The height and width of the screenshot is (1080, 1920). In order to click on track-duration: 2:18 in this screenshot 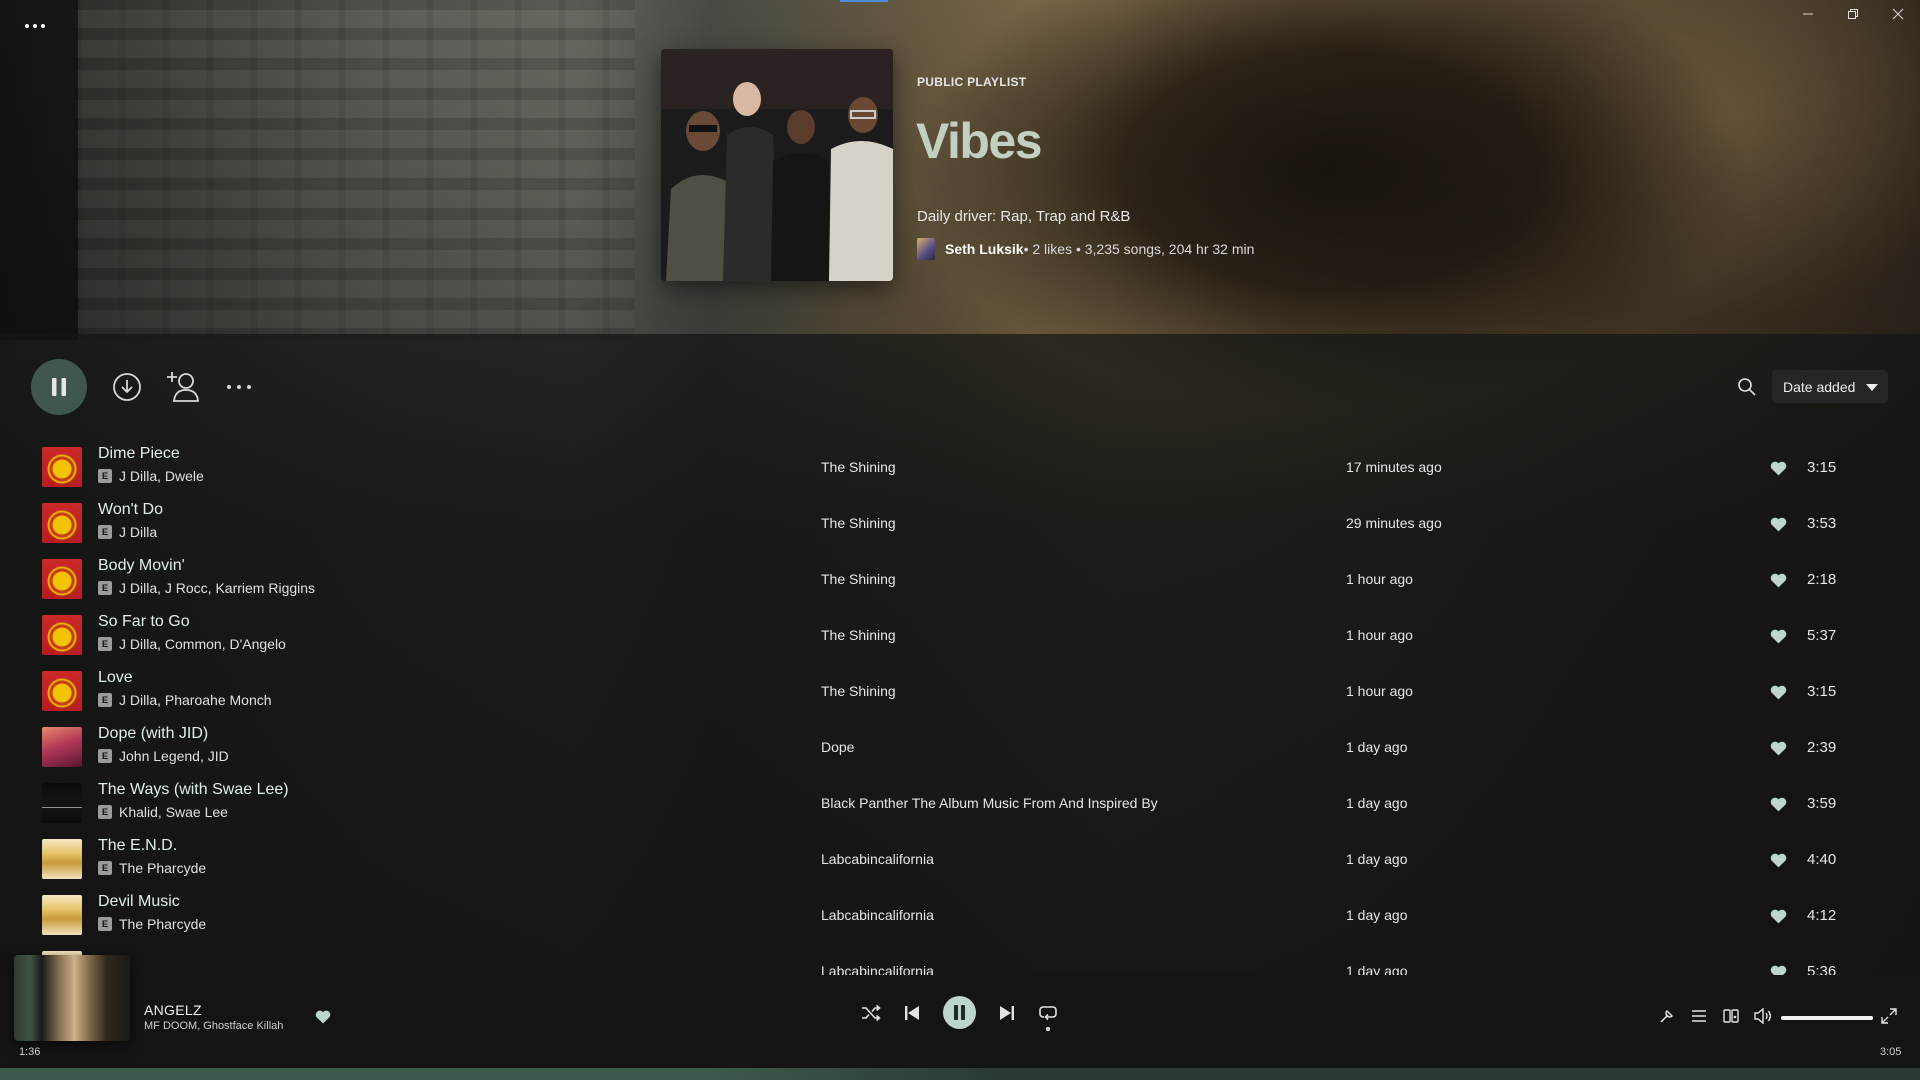, I will do `click(1822, 579)`.